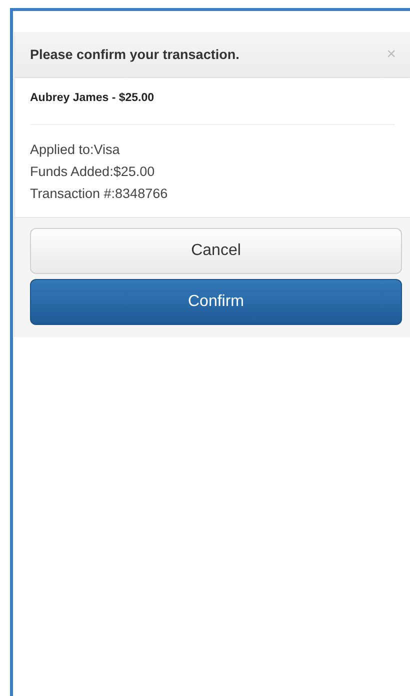 The image size is (410, 696). I want to click on payee-amount: Aubrey James - $25.00, so click(93, 98).